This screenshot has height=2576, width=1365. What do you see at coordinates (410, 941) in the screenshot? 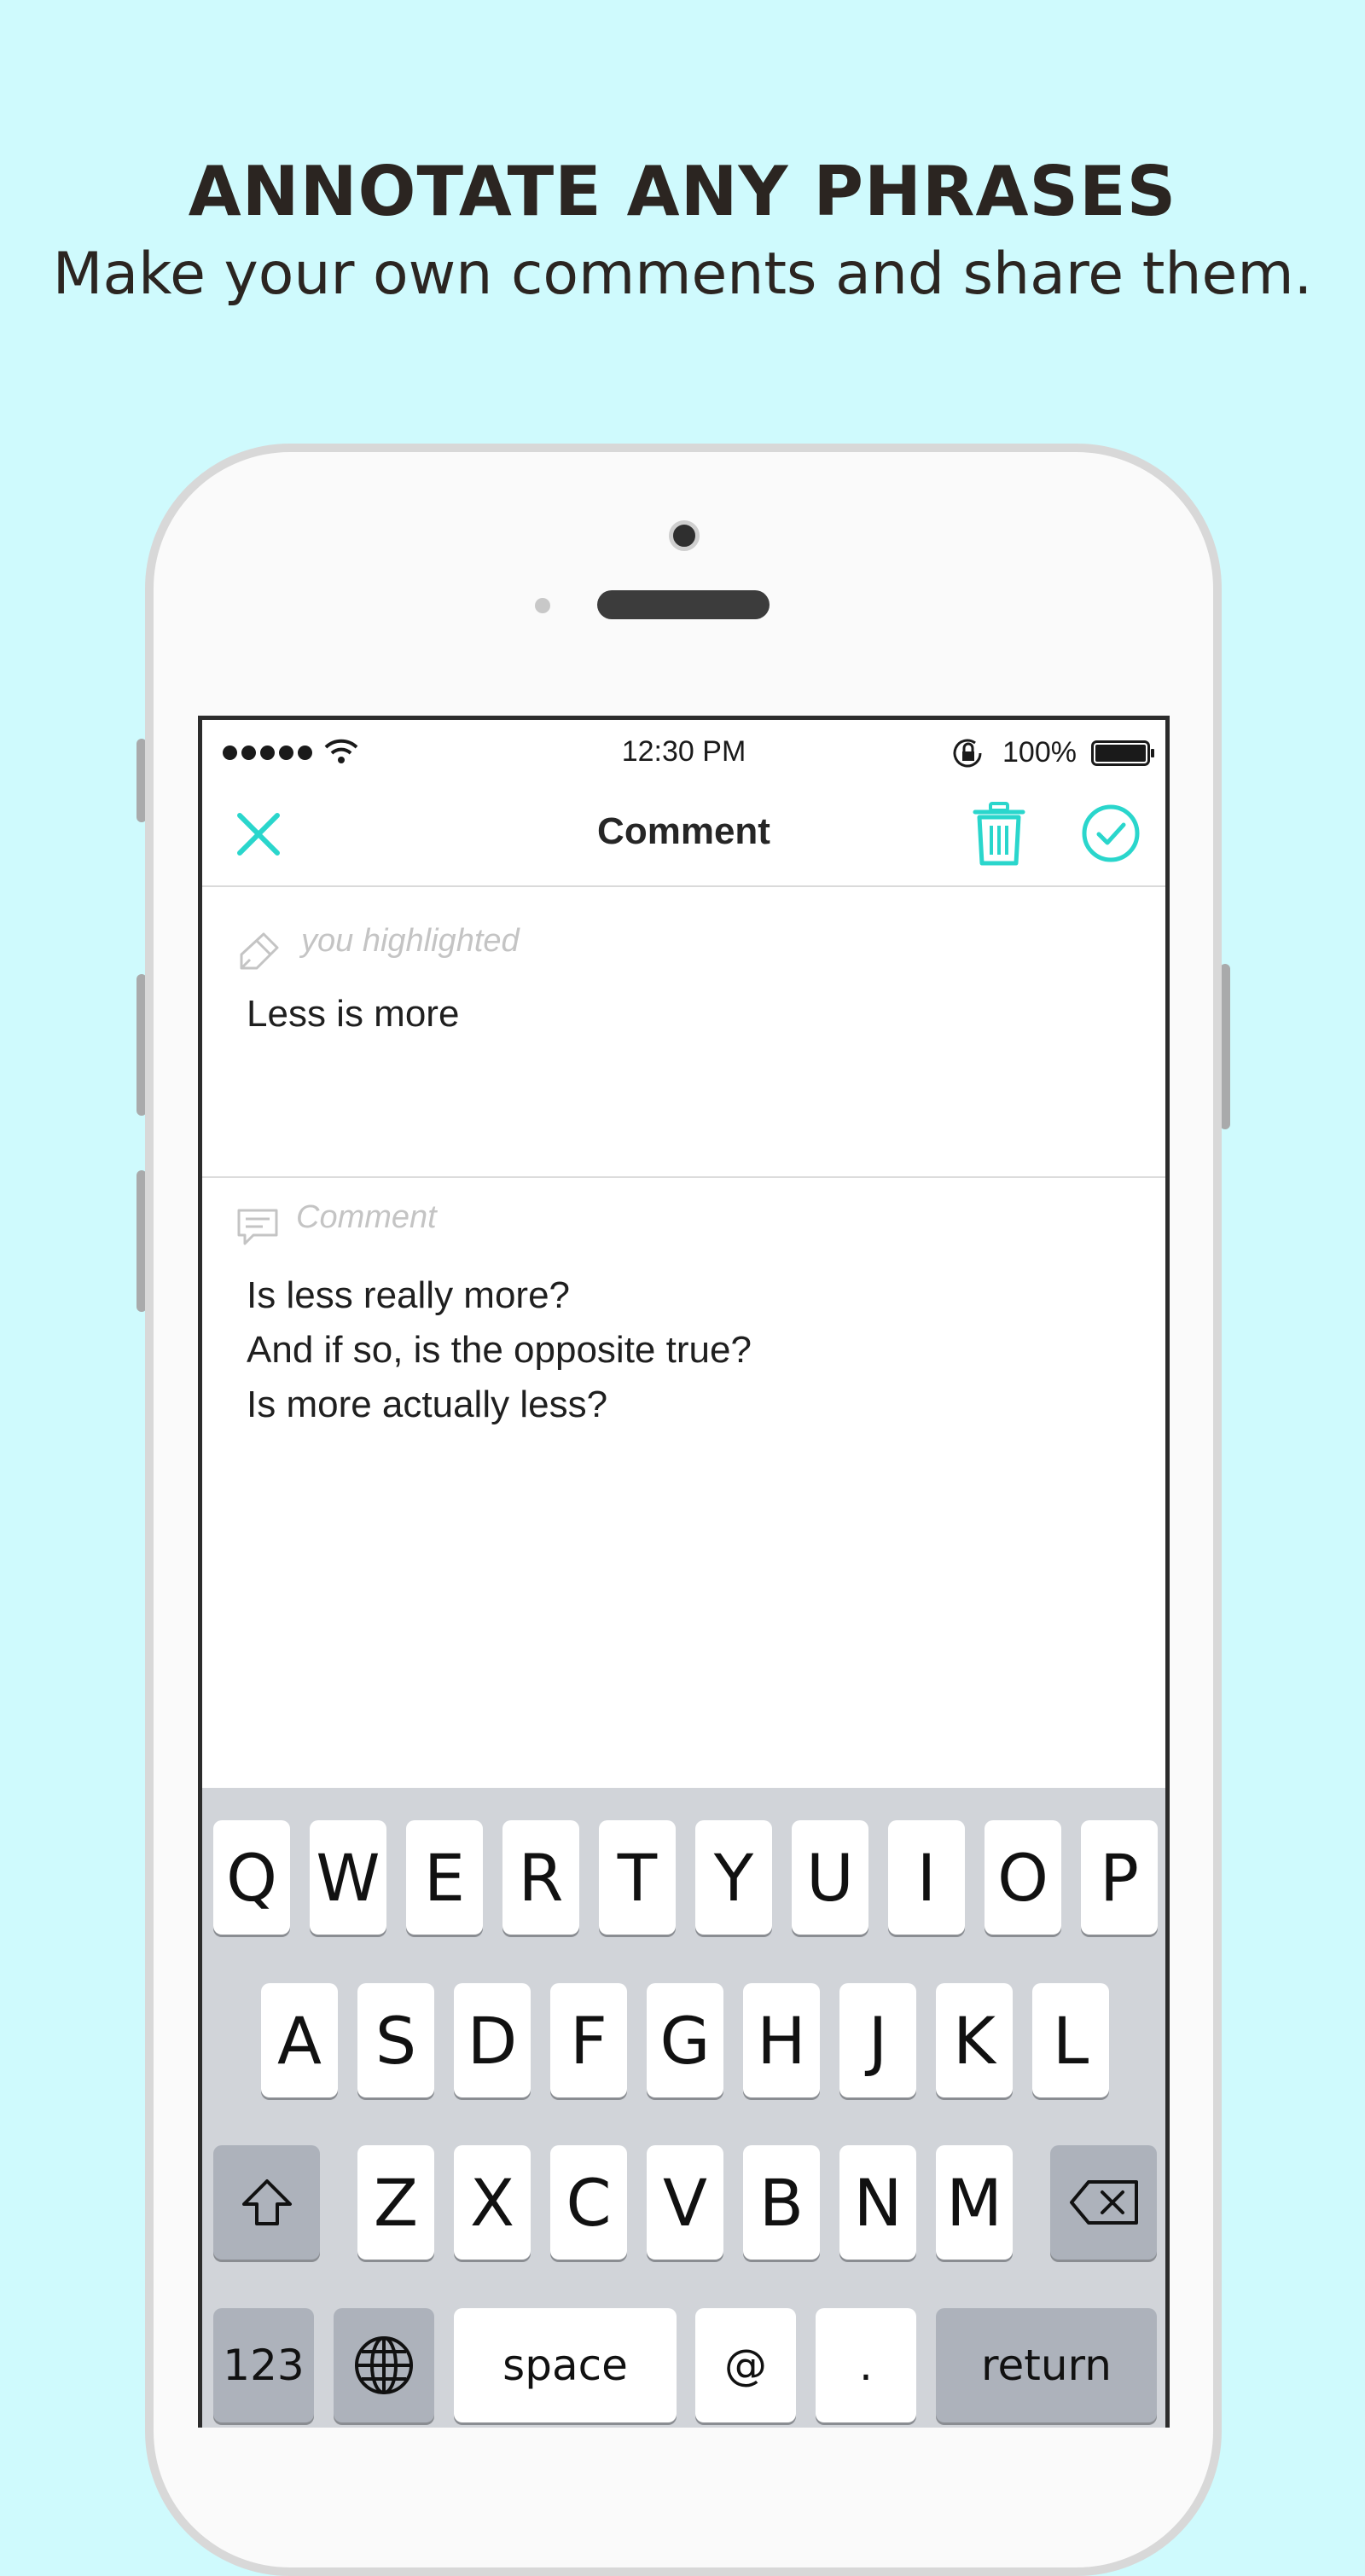
I see `highlight-label: you highlighted` at bounding box center [410, 941].